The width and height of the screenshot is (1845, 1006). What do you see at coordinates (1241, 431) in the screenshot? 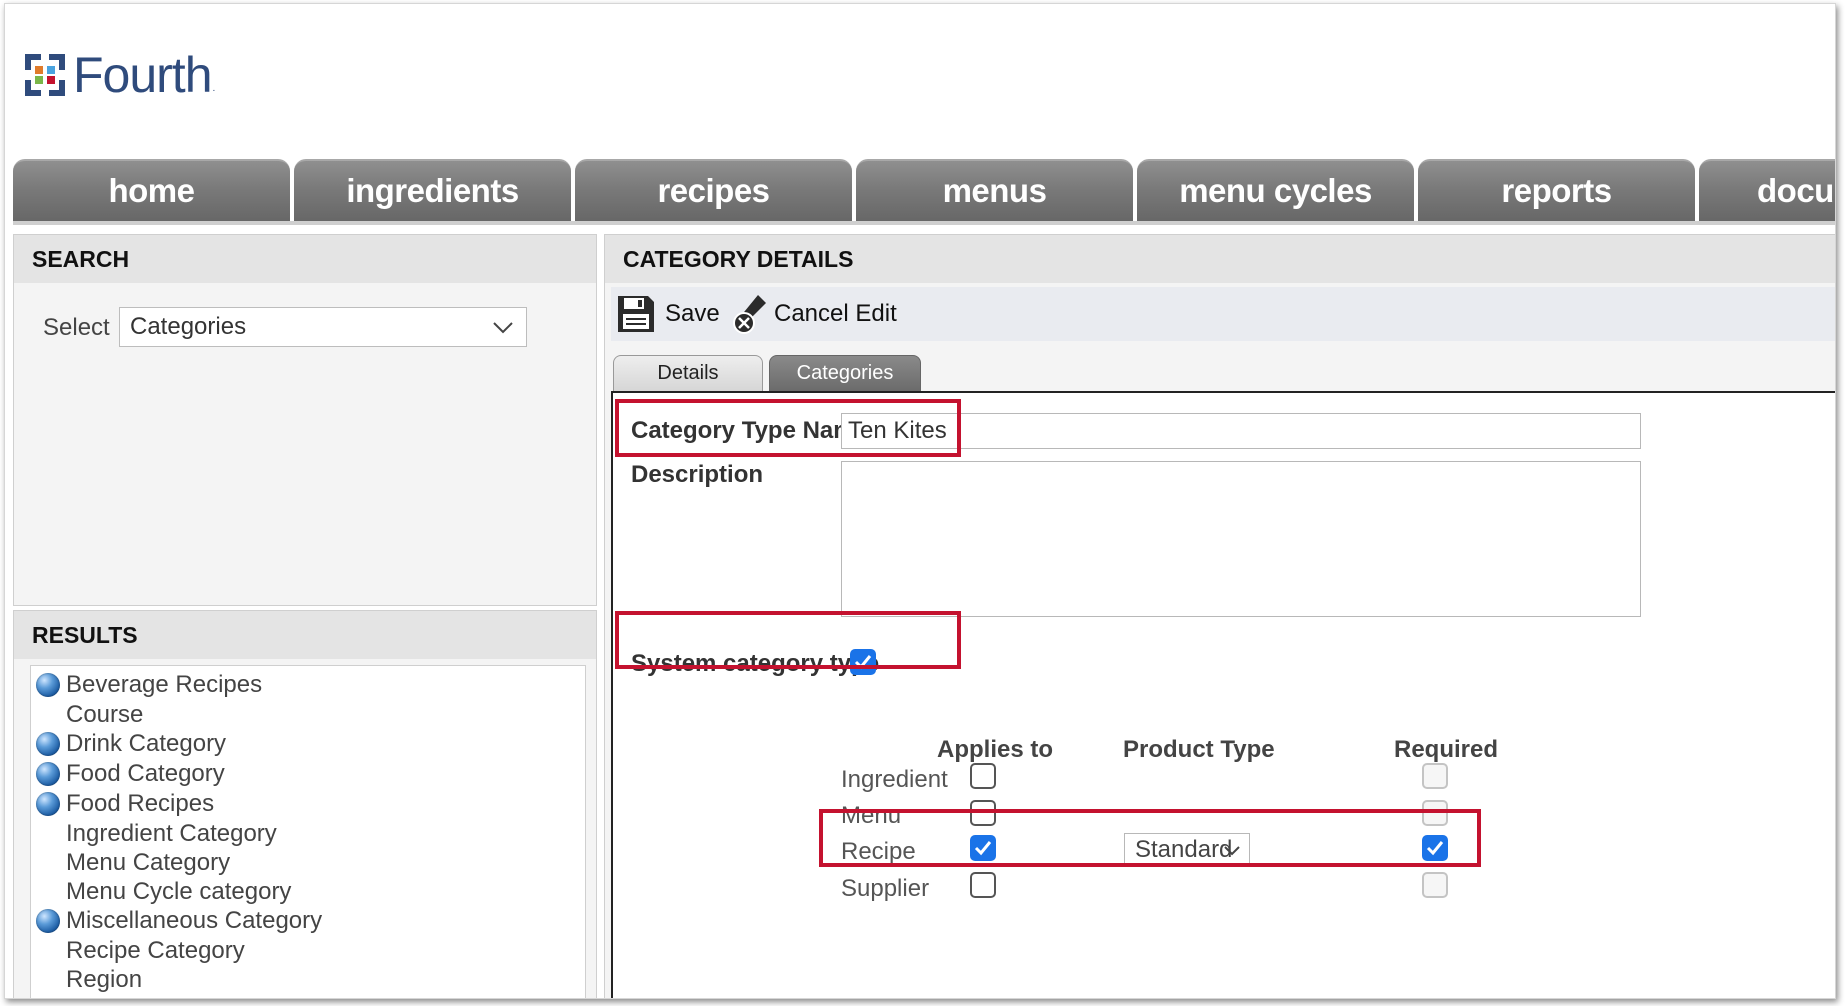
I see `category-type-name-input: Ten Kites` at bounding box center [1241, 431].